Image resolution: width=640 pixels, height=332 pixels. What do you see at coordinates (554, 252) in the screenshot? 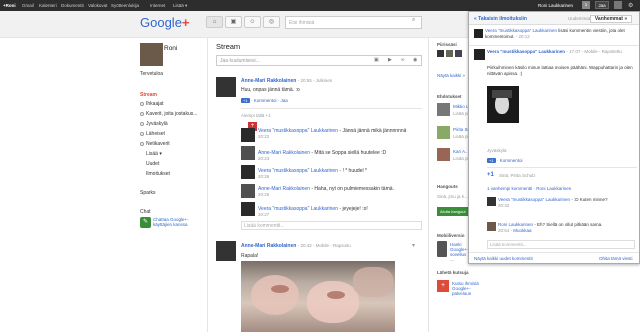
I see `notif-footer-divider` at bounding box center [554, 252].